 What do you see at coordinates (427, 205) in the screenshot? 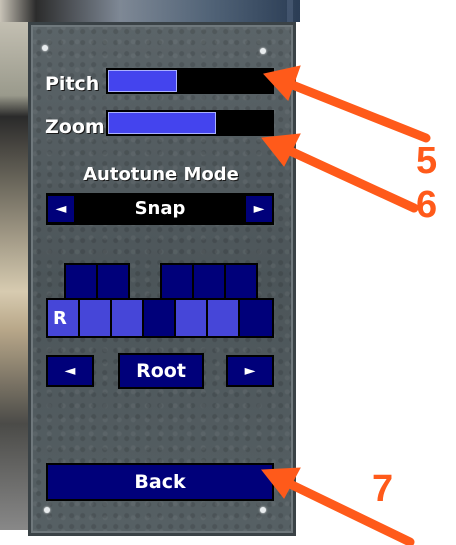
I see `callout-number-6: 6` at bounding box center [427, 205].